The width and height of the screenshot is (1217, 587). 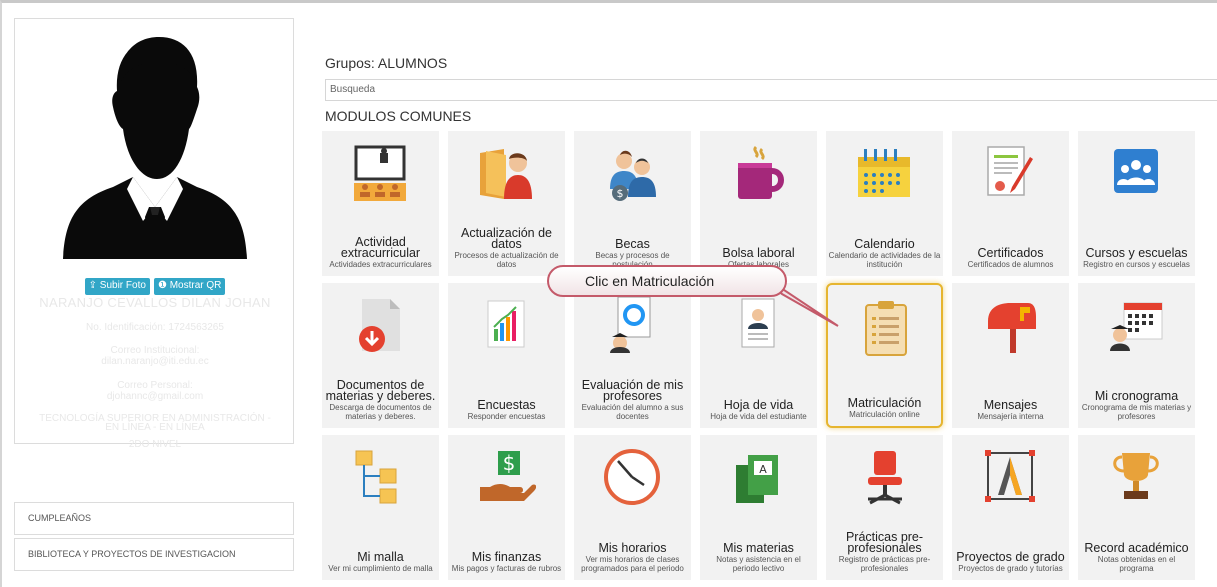 What do you see at coordinates (380, 568) in the screenshot?
I see `module-description: Ver mi cumplimiento de malla` at bounding box center [380, 568].